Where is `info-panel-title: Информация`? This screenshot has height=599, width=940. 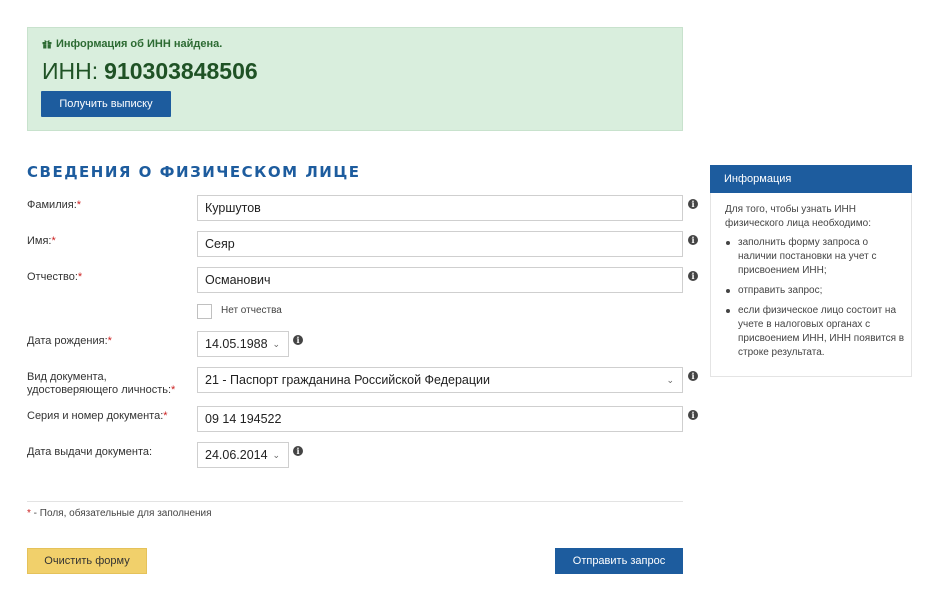
info-panel-title: Информация is located at coordinates (811, 179).